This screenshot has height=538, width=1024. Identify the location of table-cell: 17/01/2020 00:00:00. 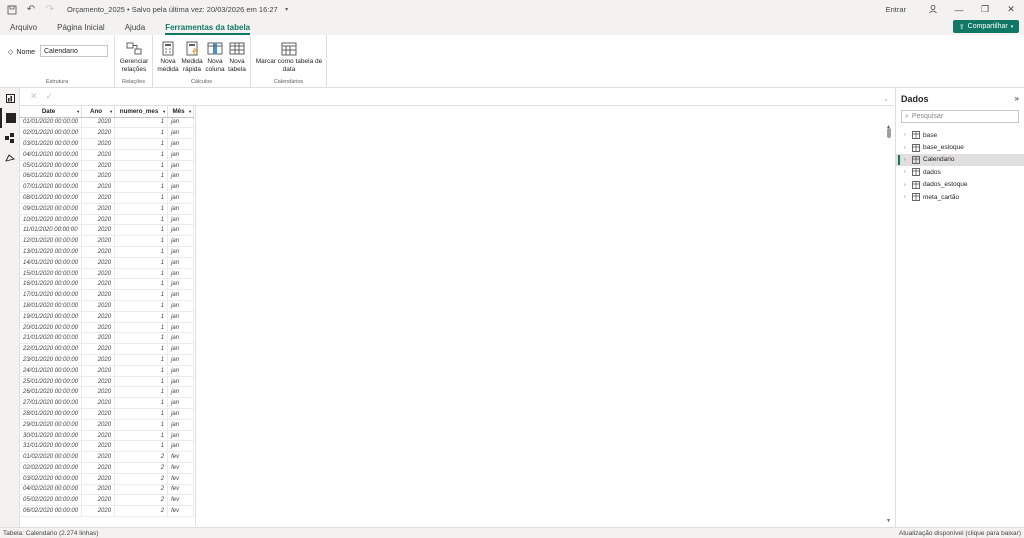
(51, 295).